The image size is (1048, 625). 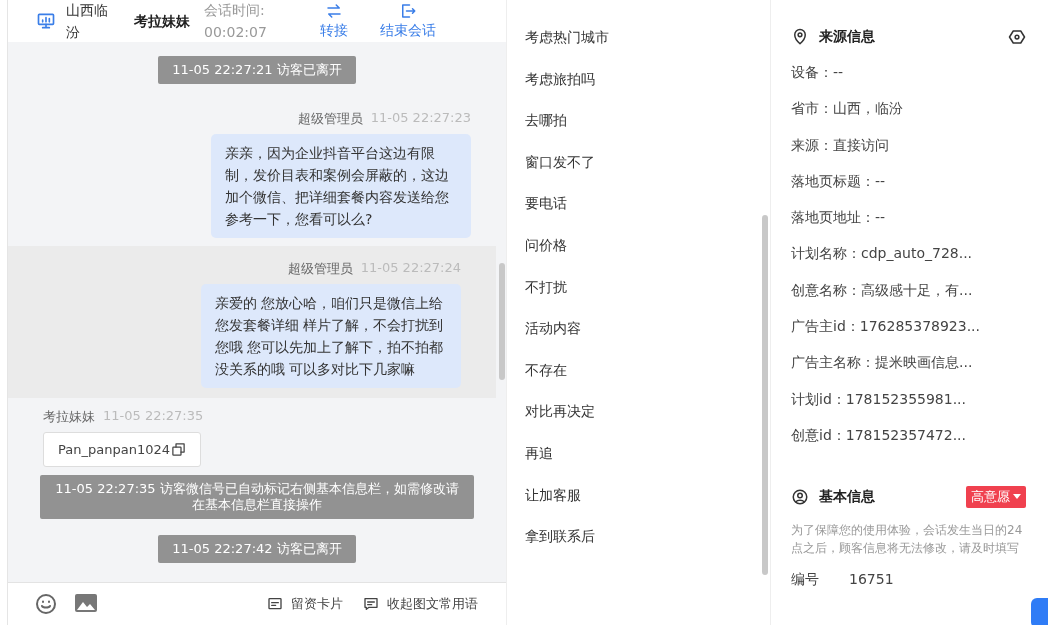 I want to click on system-notice: 11-05 22:27:42 访客已离开, so click(x=257, y=549).